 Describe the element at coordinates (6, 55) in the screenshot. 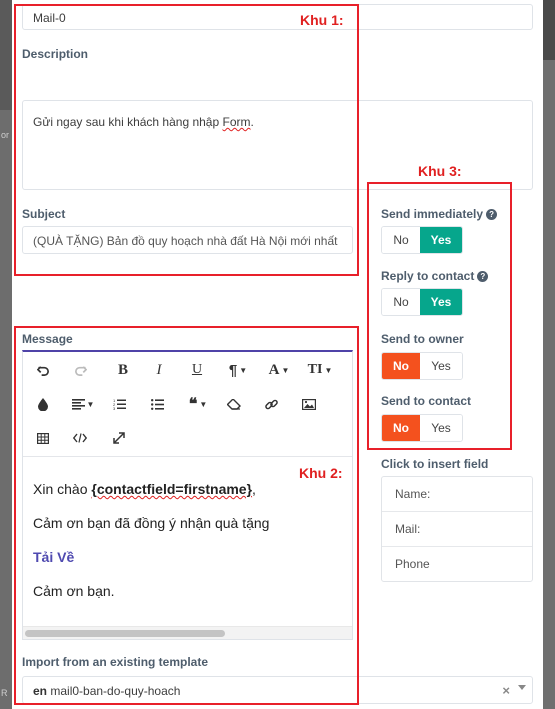

I see `backdrop-left-top` at that location.